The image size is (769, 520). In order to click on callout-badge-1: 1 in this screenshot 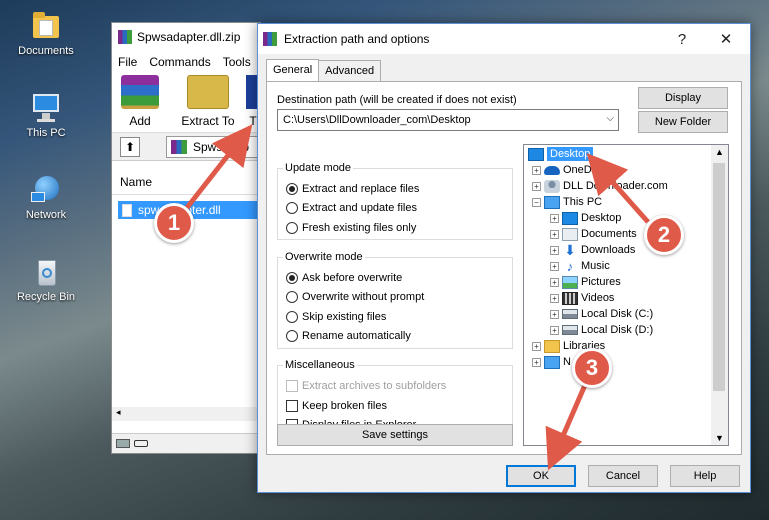, I will do `click(174, 223)`.